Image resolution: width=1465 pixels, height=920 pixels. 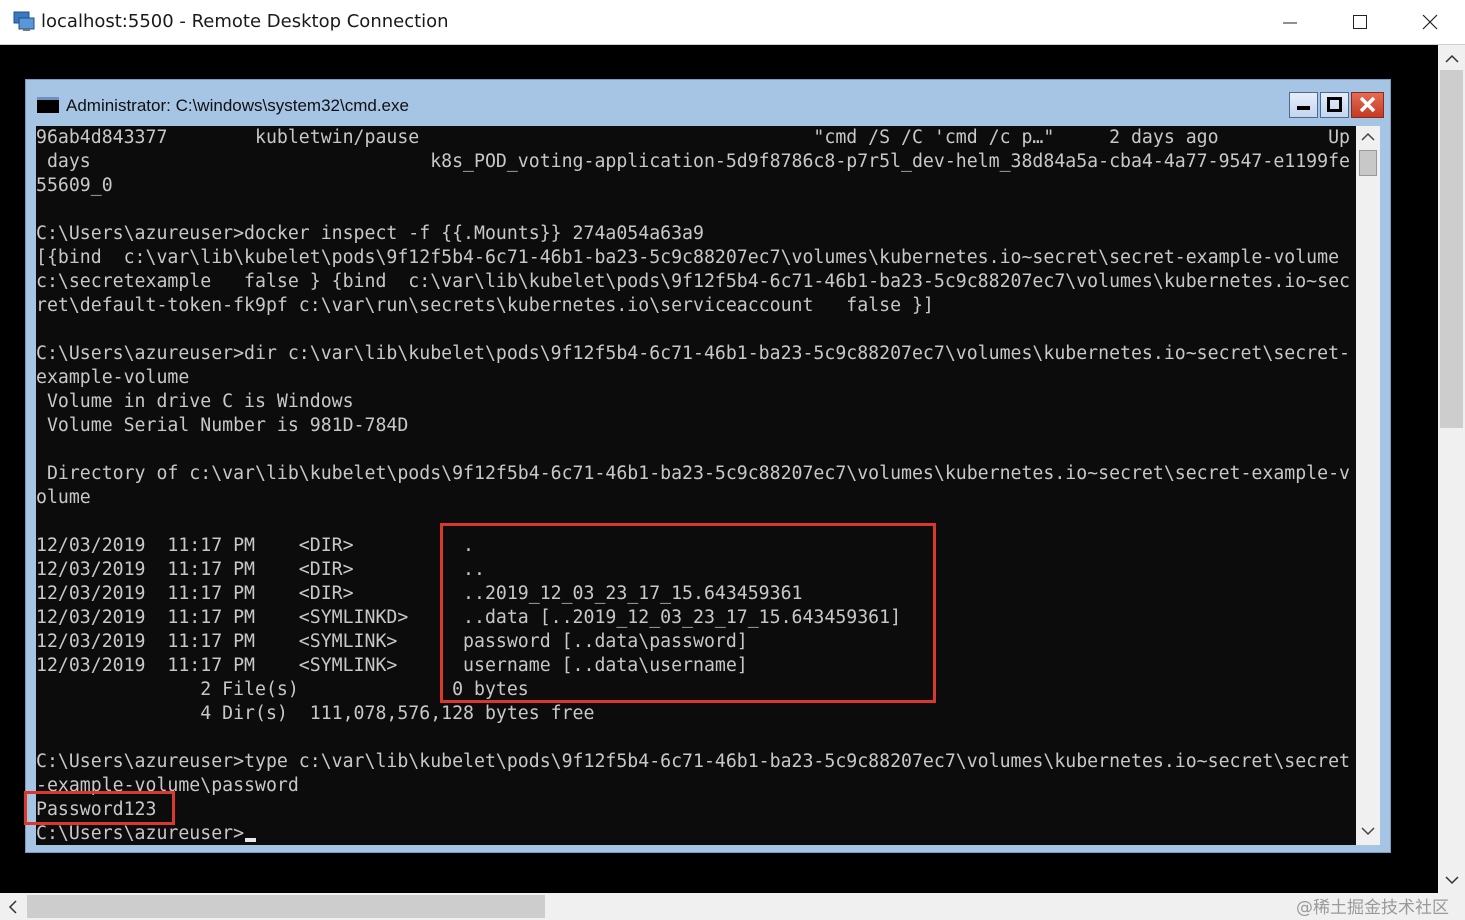 What do you see at coordinates (13, 907) in the screenshot?
I see `scroll-left-icon` at bounding box center [13, 907].